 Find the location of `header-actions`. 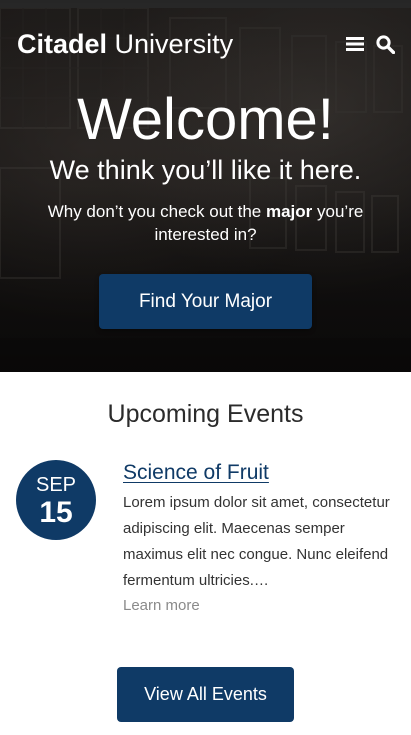

header-actions is located at coordinates (370, 44).